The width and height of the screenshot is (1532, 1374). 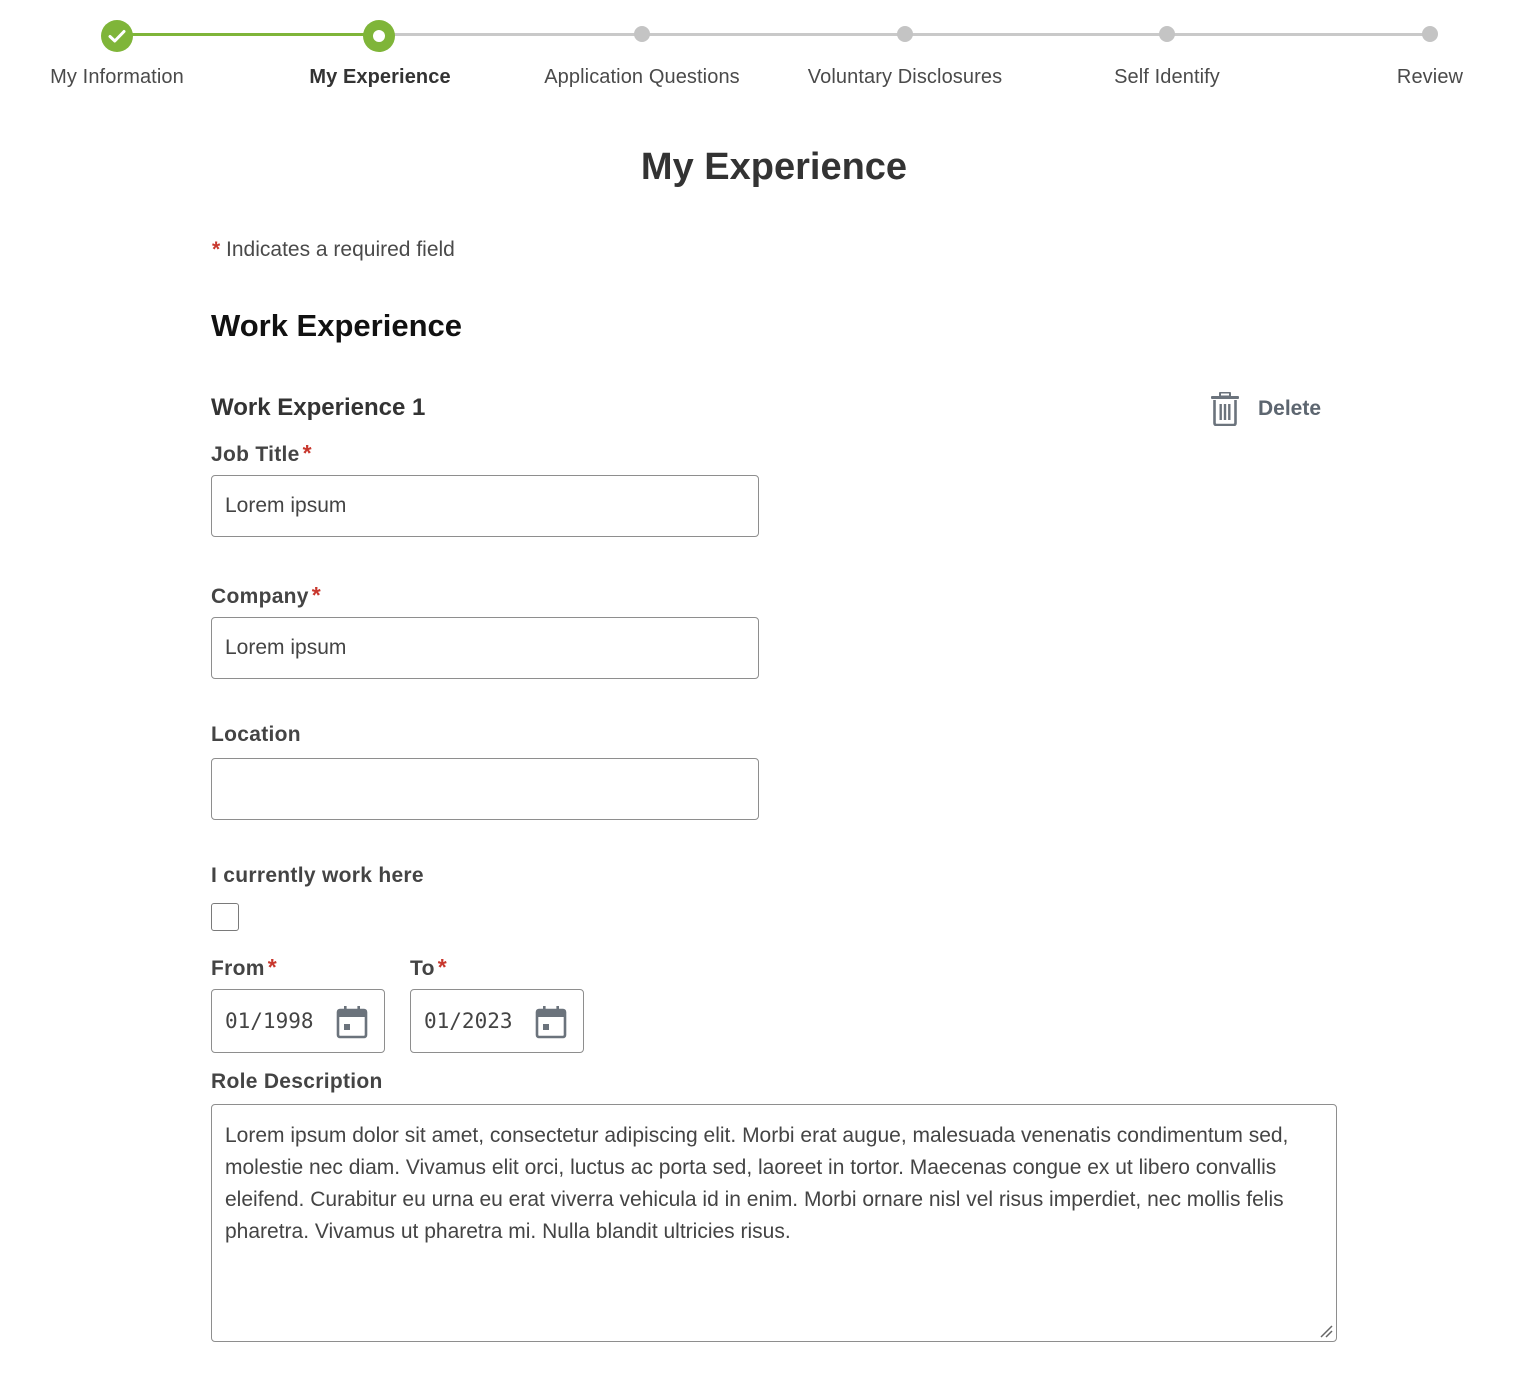 What do you see at coordinates (248, 34) in the screenshot?
I see `stepper-line-complete` at bounding box center [248, 34].